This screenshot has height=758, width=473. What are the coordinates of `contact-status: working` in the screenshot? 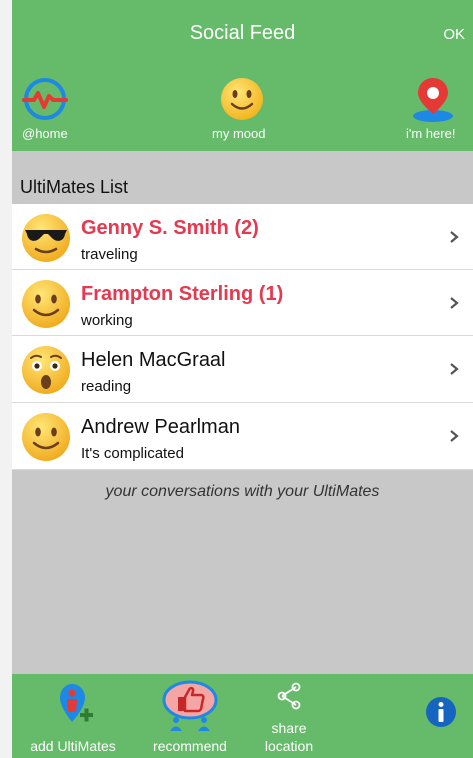 It's located at (107, 320).